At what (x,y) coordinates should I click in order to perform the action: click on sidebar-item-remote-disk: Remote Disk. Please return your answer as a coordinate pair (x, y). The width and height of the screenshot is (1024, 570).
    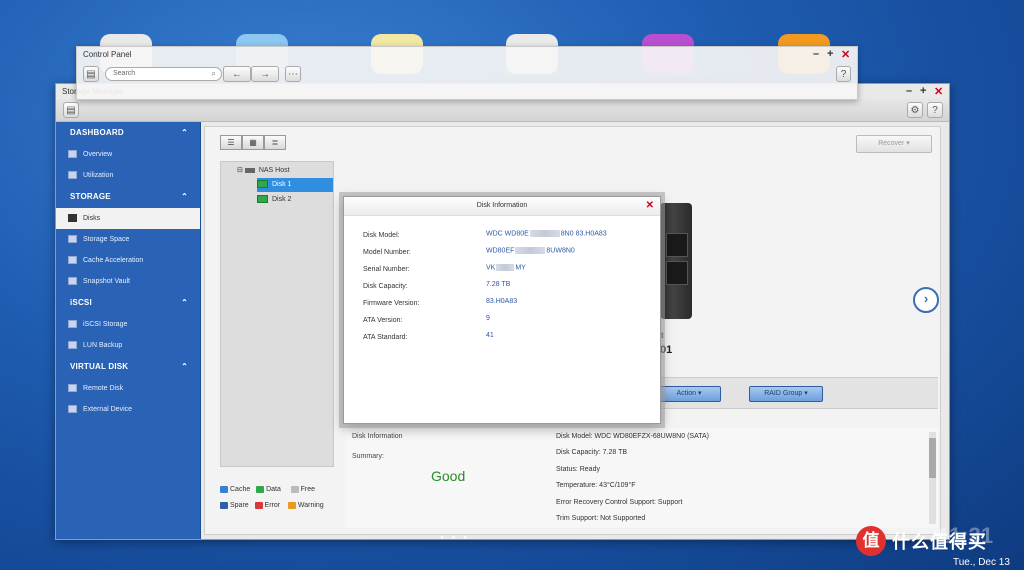
    Looking at the image, I should click on (128, 388).